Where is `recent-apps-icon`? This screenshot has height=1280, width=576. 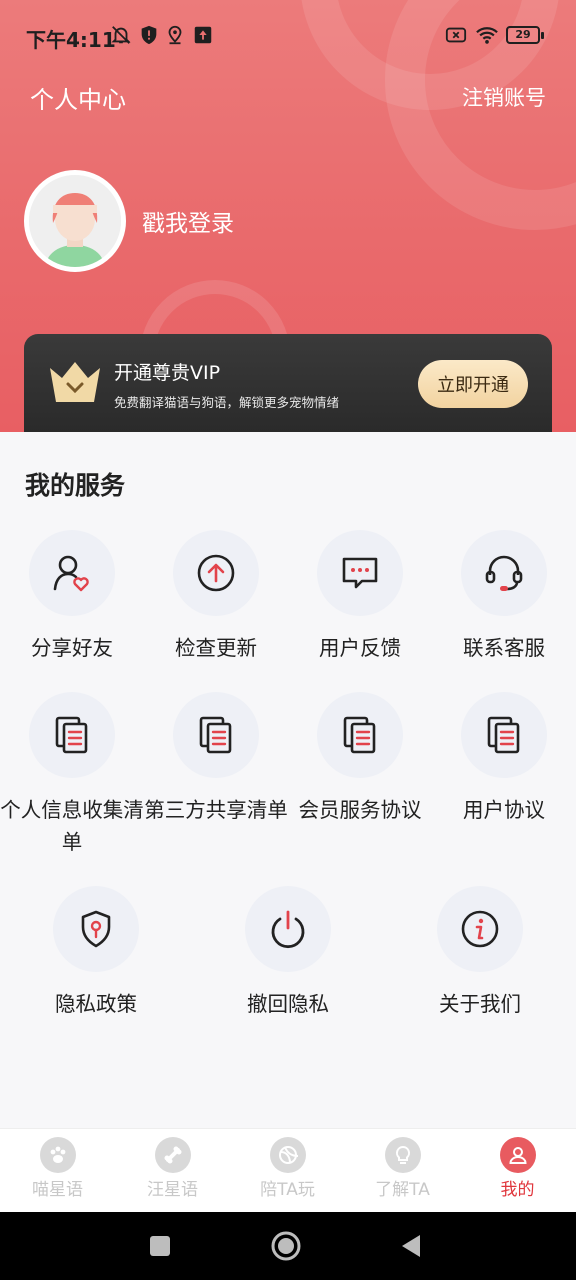 recent-apps-icon is located at coordinates (160, 1246).